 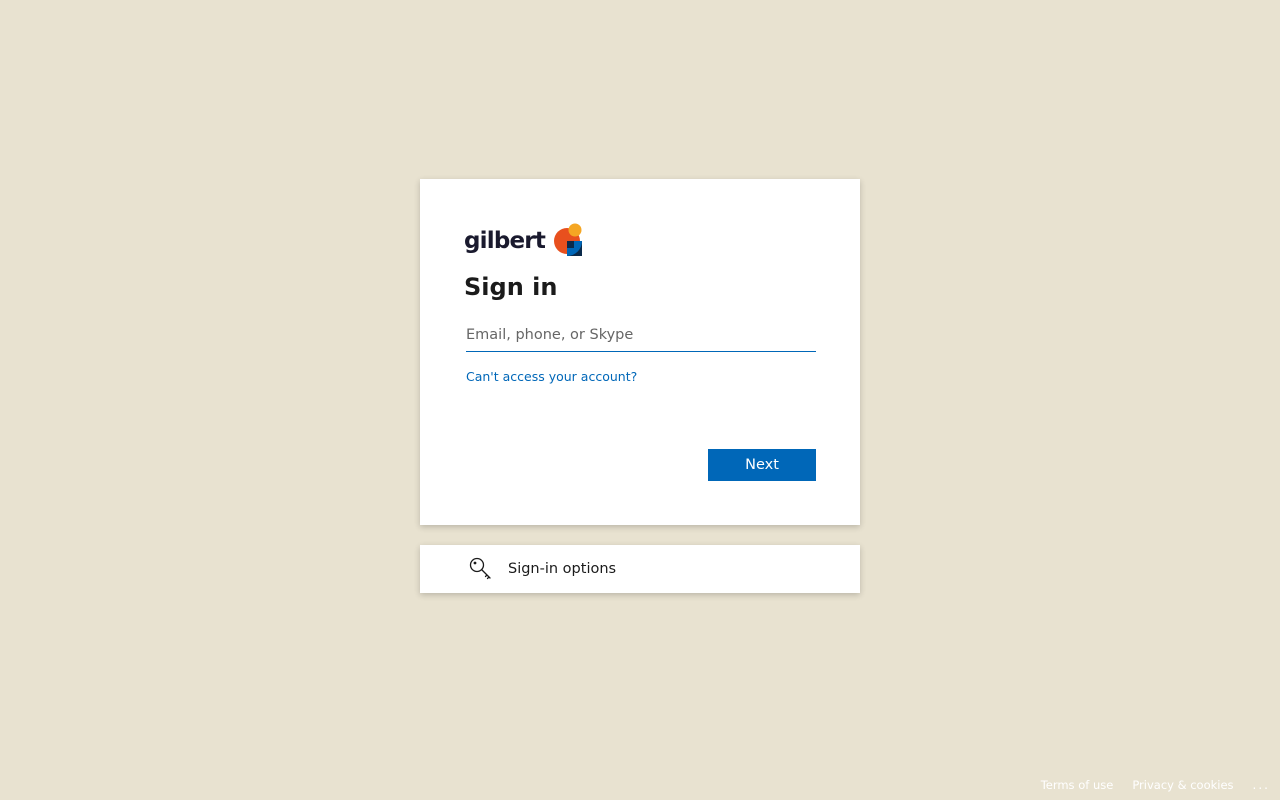 I want to click on email-field, so click(x=641, y=335).